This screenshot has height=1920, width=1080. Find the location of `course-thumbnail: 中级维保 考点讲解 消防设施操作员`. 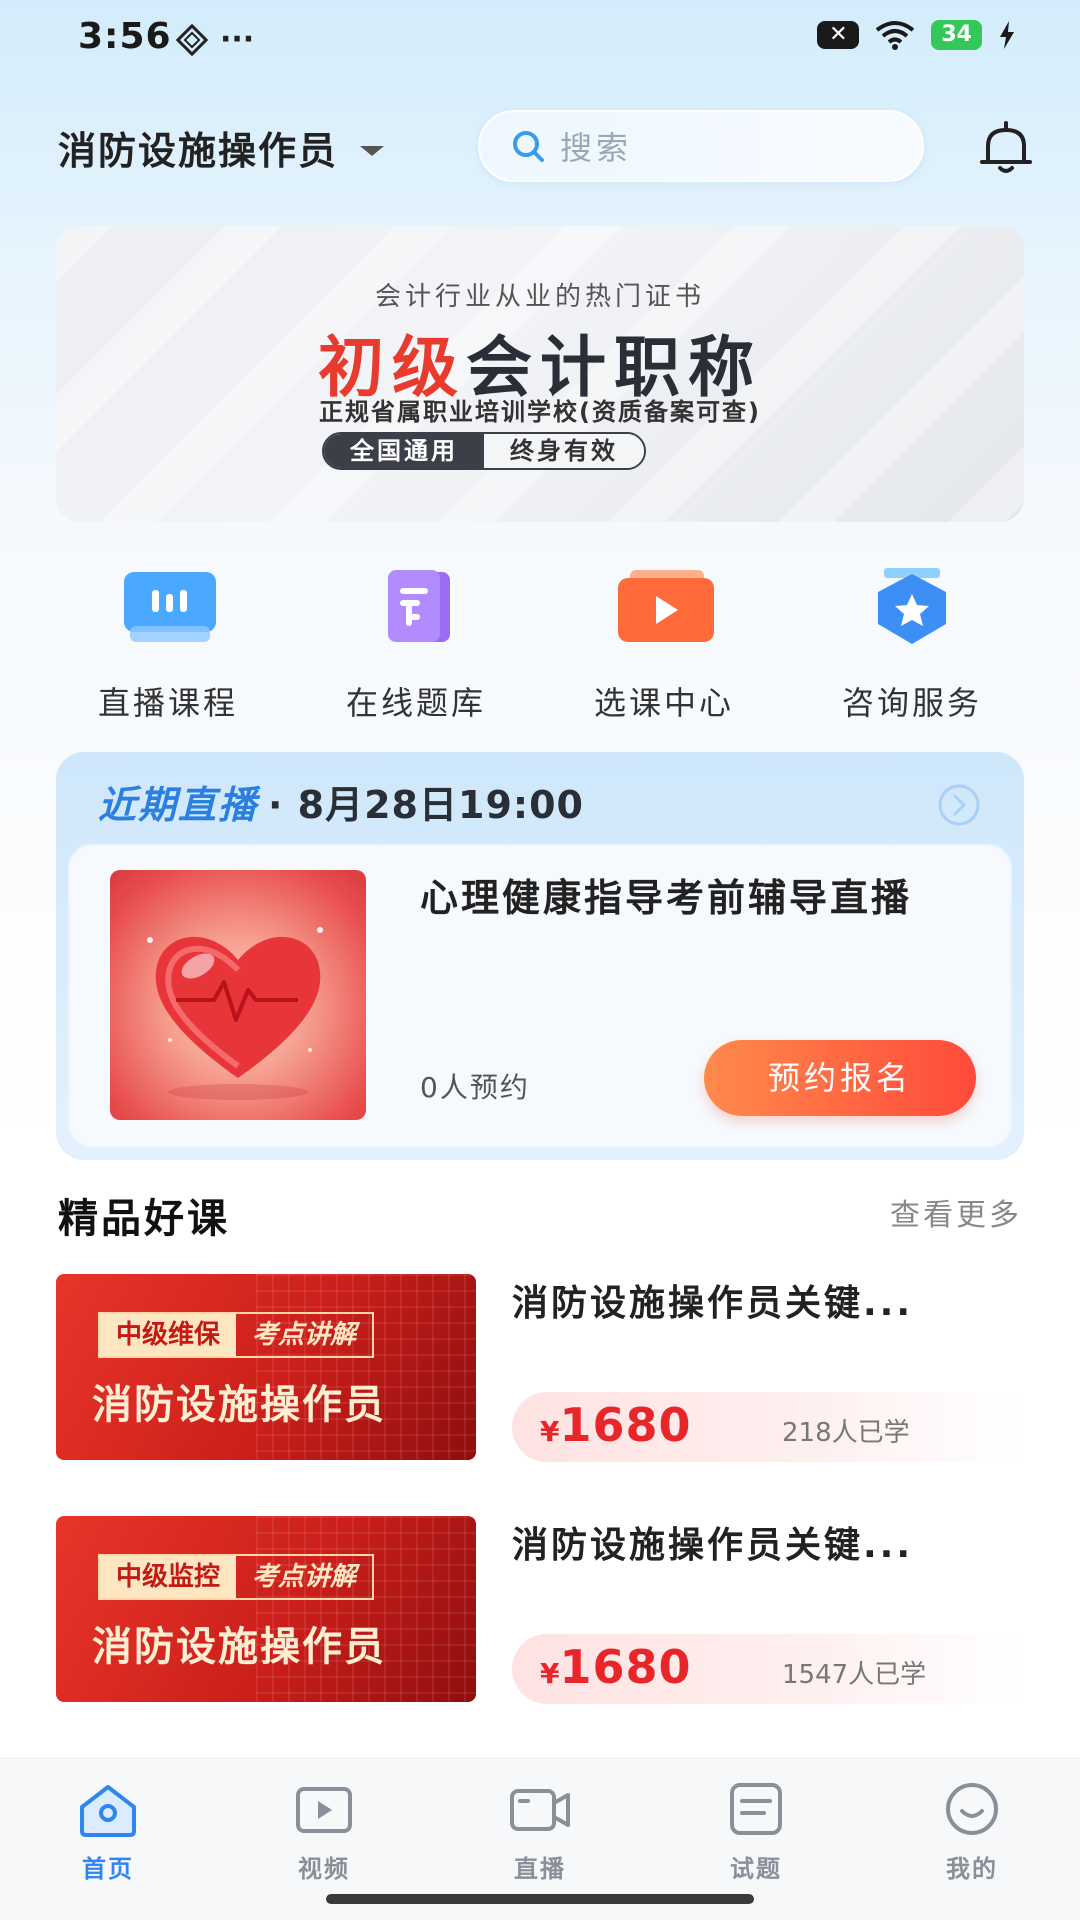

course-thumbnail: 中级维保 考点讲解 消防设施操作员 is located at coordinates (266, 1367).